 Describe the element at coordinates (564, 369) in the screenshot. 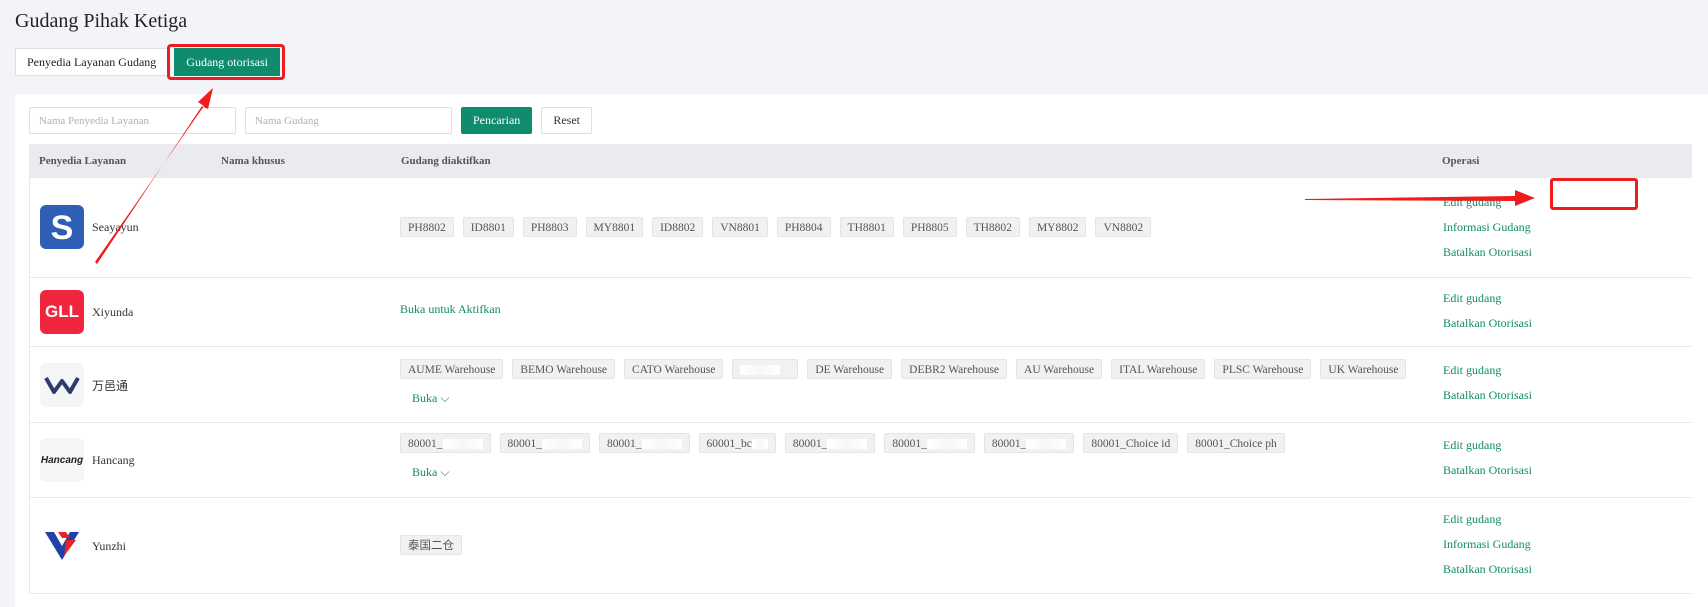

I see `warehouse-tag: BEMO Warehouse` at that location.